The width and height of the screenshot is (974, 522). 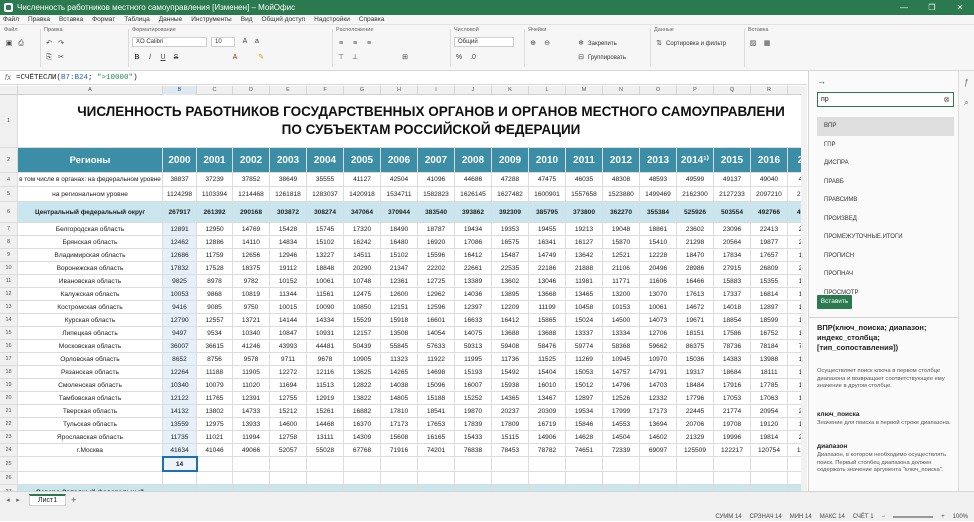 What do you see at coordinates (39, 19) in the screenshot?
I see `menu-edit: Правка` at bounding box center [39, 19].